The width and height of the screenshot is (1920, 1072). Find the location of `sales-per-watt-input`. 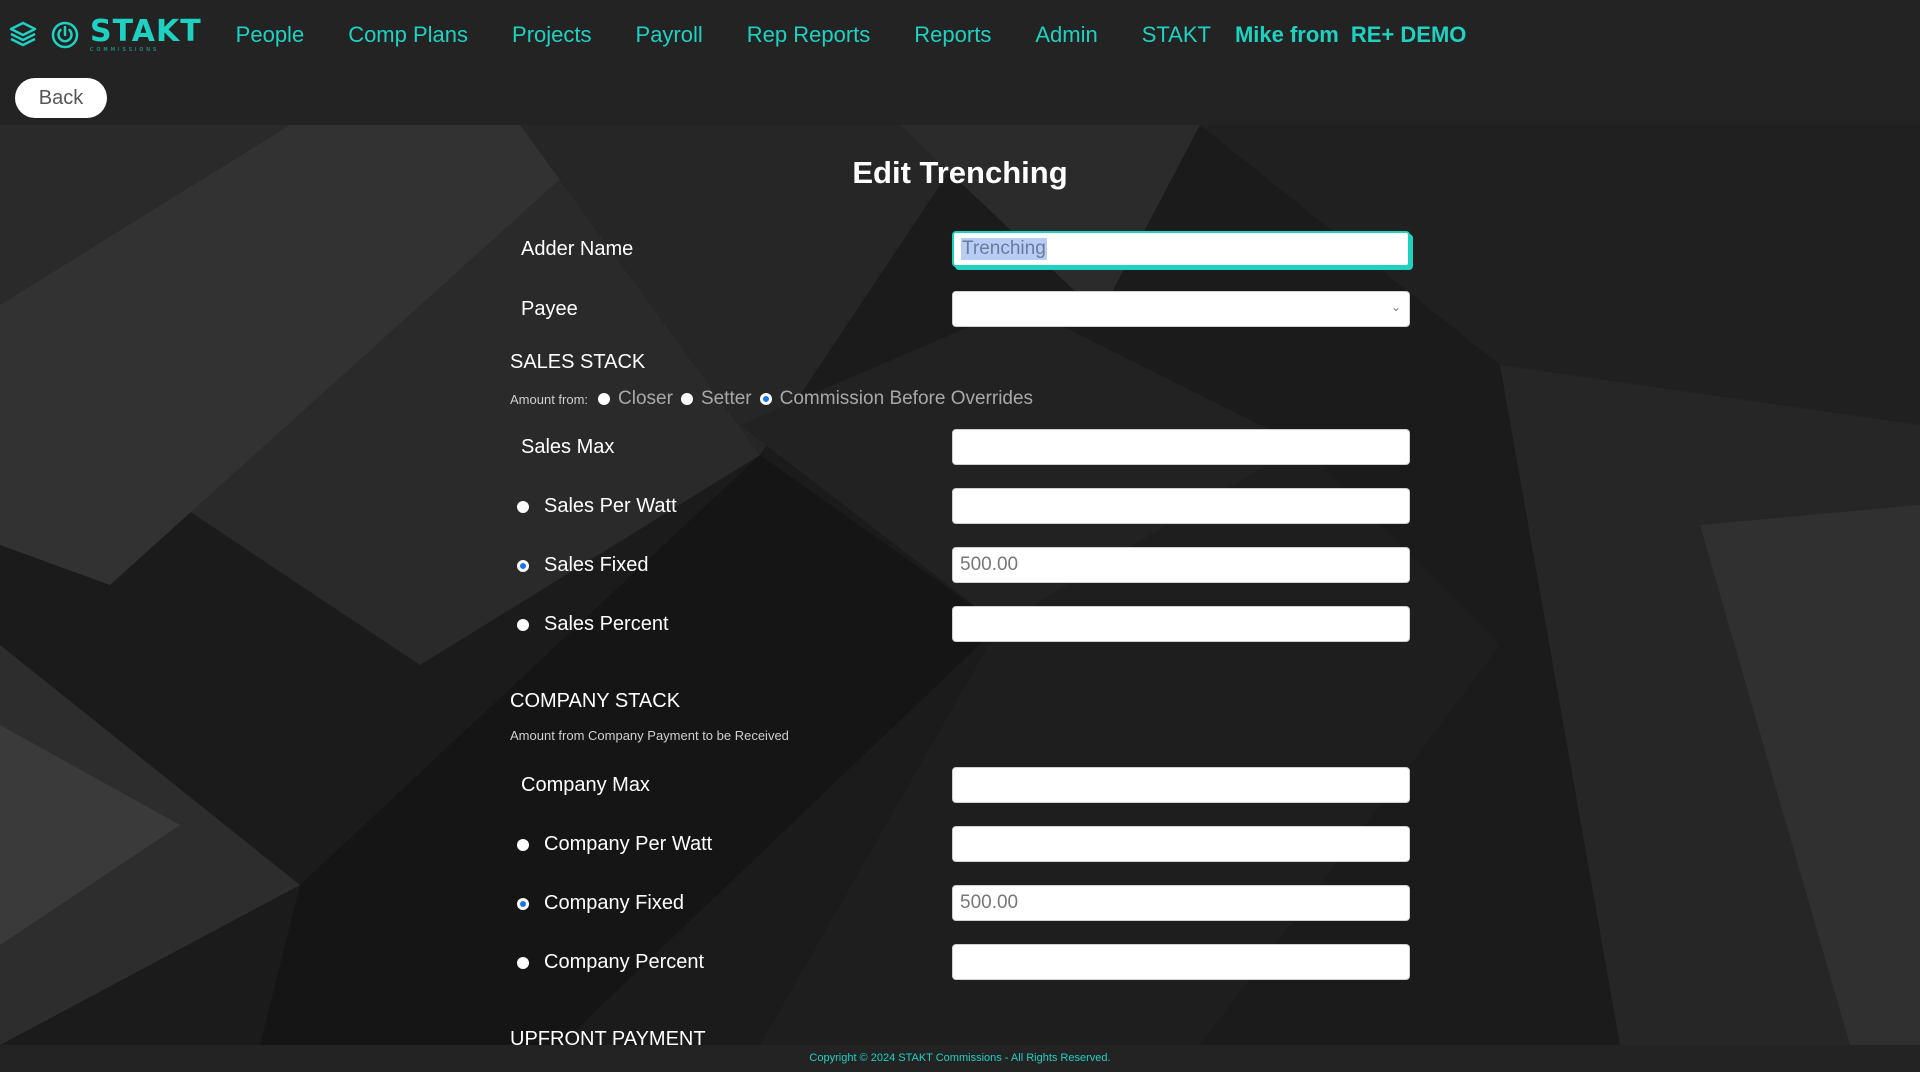

sales-per-watt-input is located at coordinates (1181, 506).